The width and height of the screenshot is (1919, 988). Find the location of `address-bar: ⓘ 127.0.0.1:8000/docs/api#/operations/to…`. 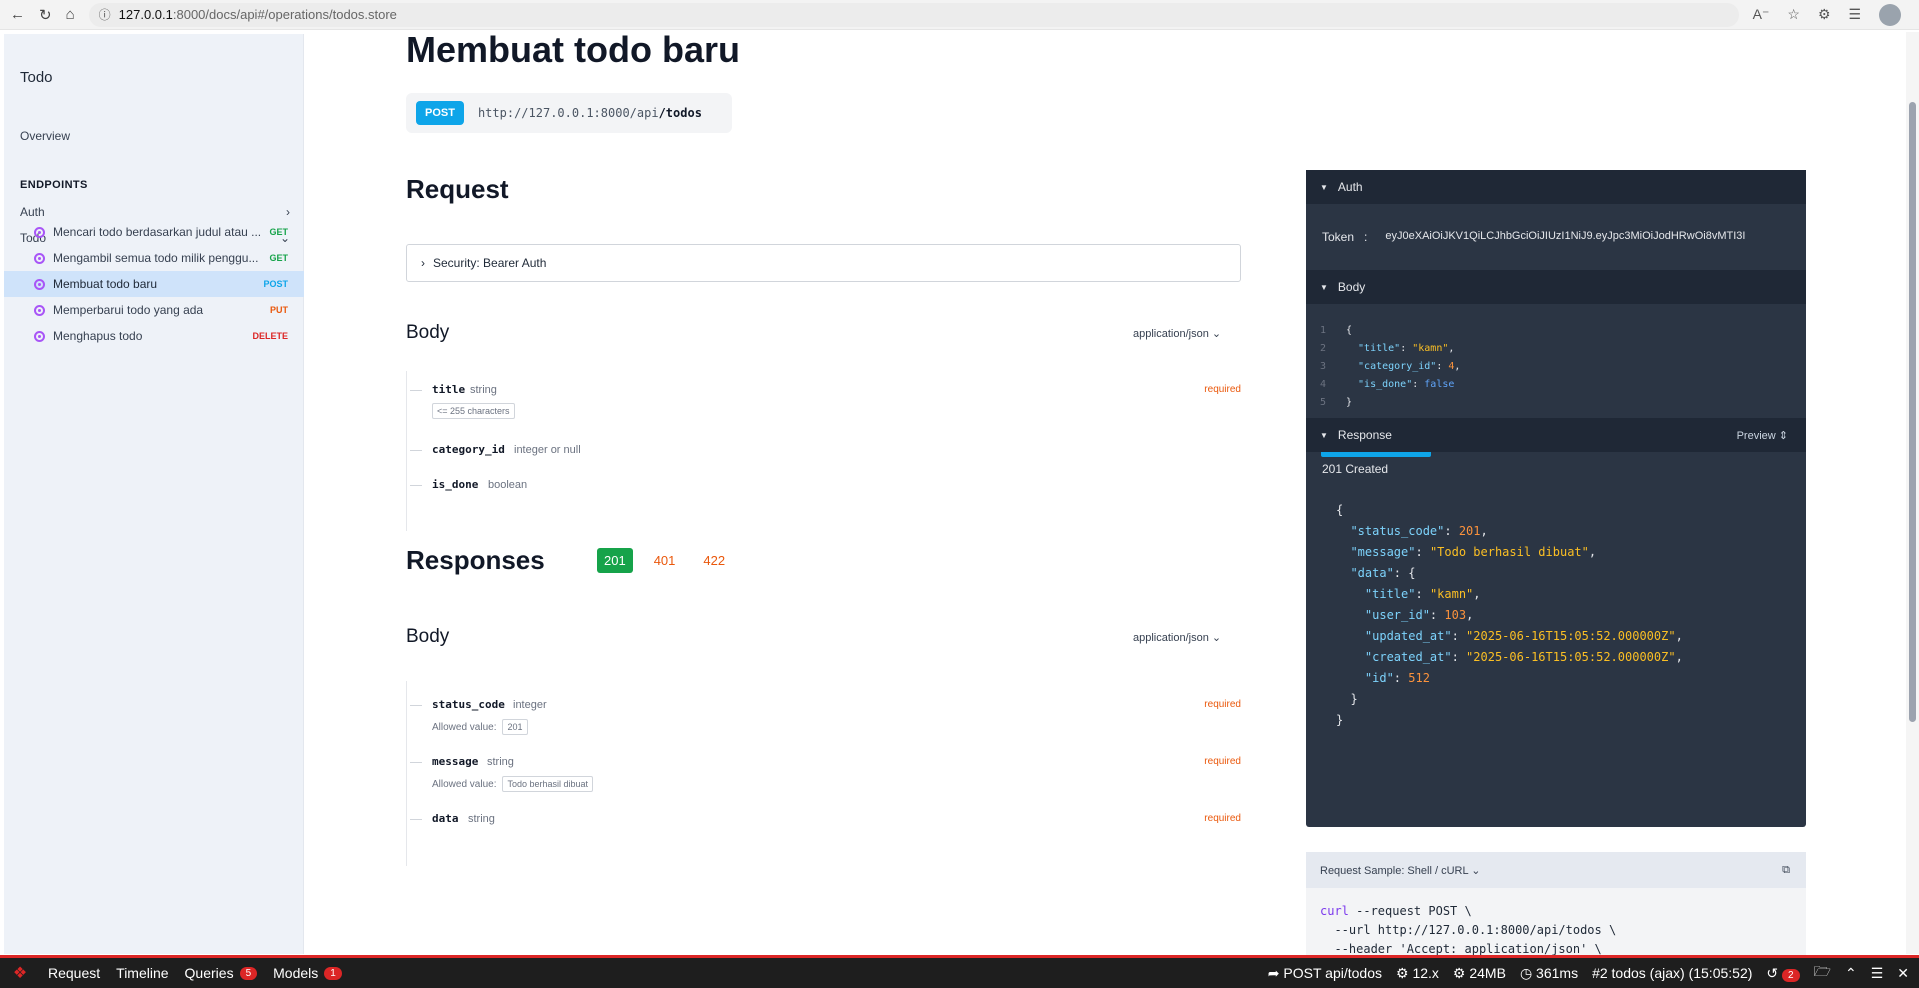

address-bar: ⓘ 127.0.0.1:8000/docs/api#/operations/to… is located at coordinates (913, 14).